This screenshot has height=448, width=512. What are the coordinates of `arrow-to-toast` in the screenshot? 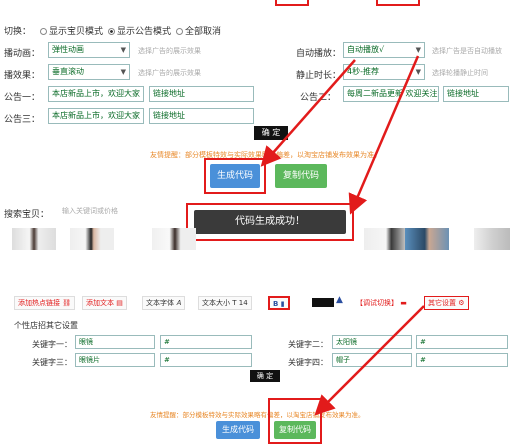 It's located at (384, 135).